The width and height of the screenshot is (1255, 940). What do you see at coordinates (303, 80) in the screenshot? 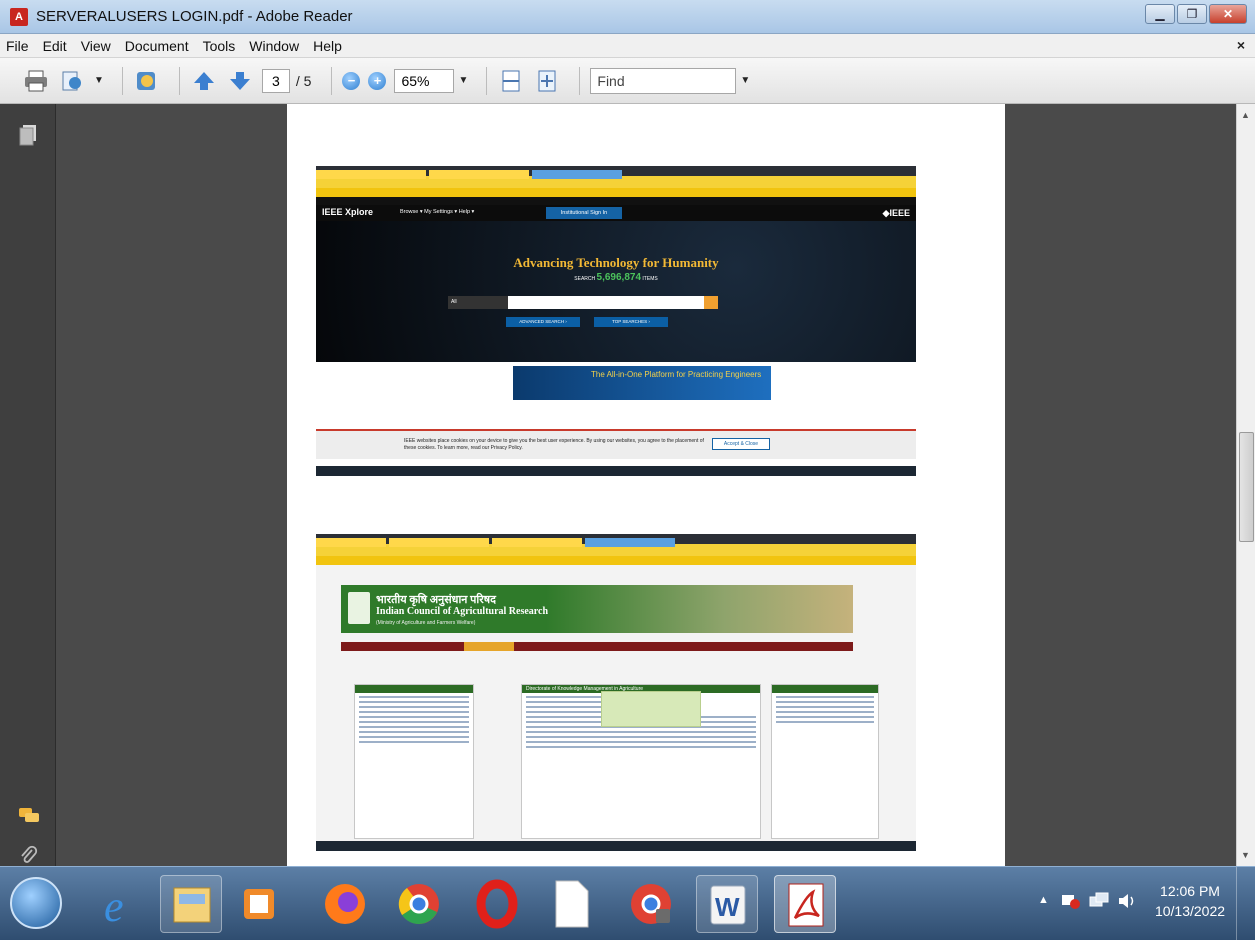
I see `page-total: / 5` at bounding box center [303, 80].